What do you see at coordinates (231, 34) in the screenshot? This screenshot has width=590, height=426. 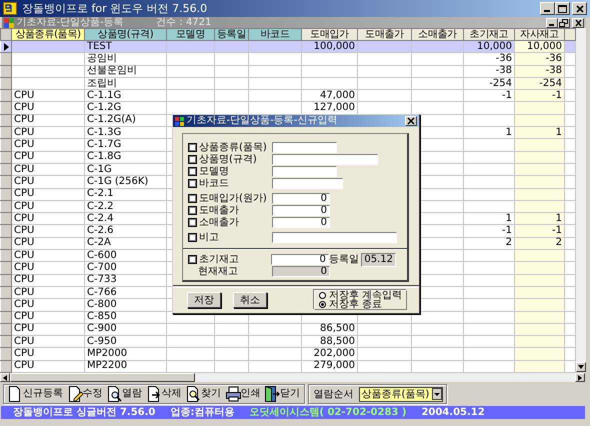 I see `column-header: 등록일` at bounding box center [231, 34].